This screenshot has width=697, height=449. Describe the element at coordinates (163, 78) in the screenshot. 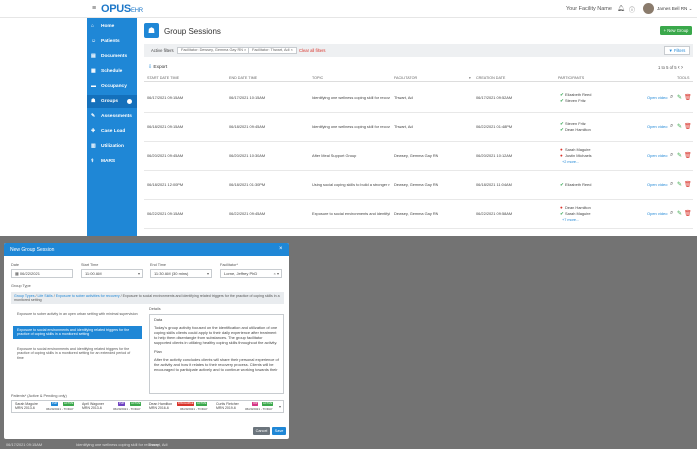

I see `col-start: Start Date Time` at that location.